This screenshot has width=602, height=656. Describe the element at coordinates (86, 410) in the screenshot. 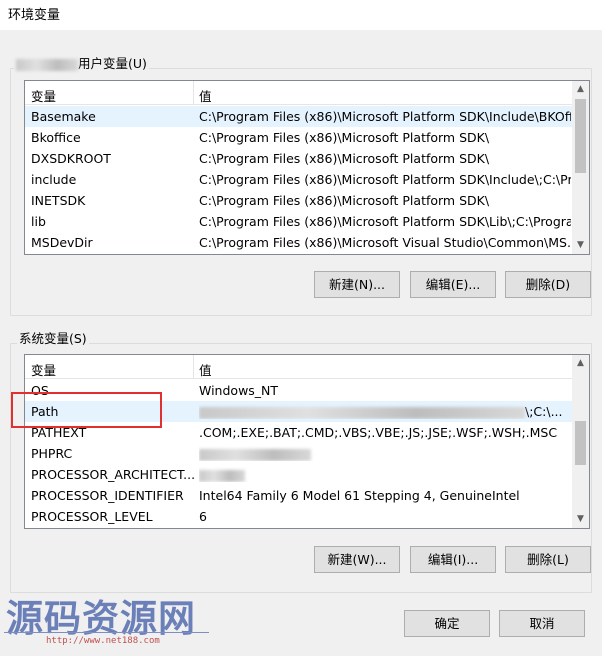

I see `path-highlight-box` at that location.